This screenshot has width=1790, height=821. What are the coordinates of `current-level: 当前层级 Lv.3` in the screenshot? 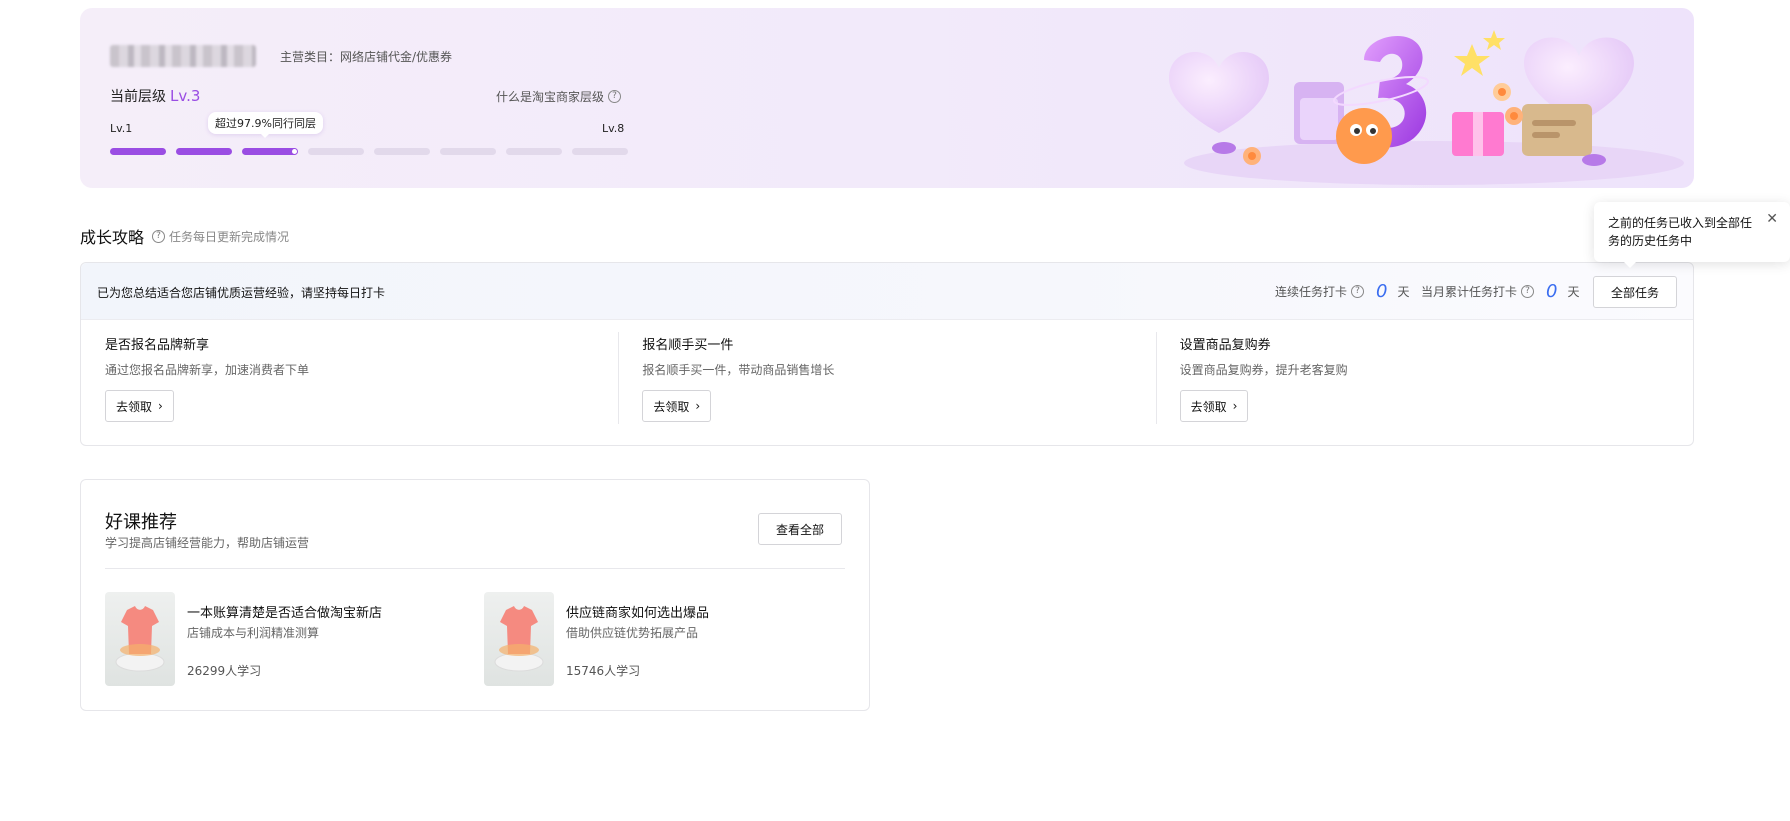 It's located at (155, 96).